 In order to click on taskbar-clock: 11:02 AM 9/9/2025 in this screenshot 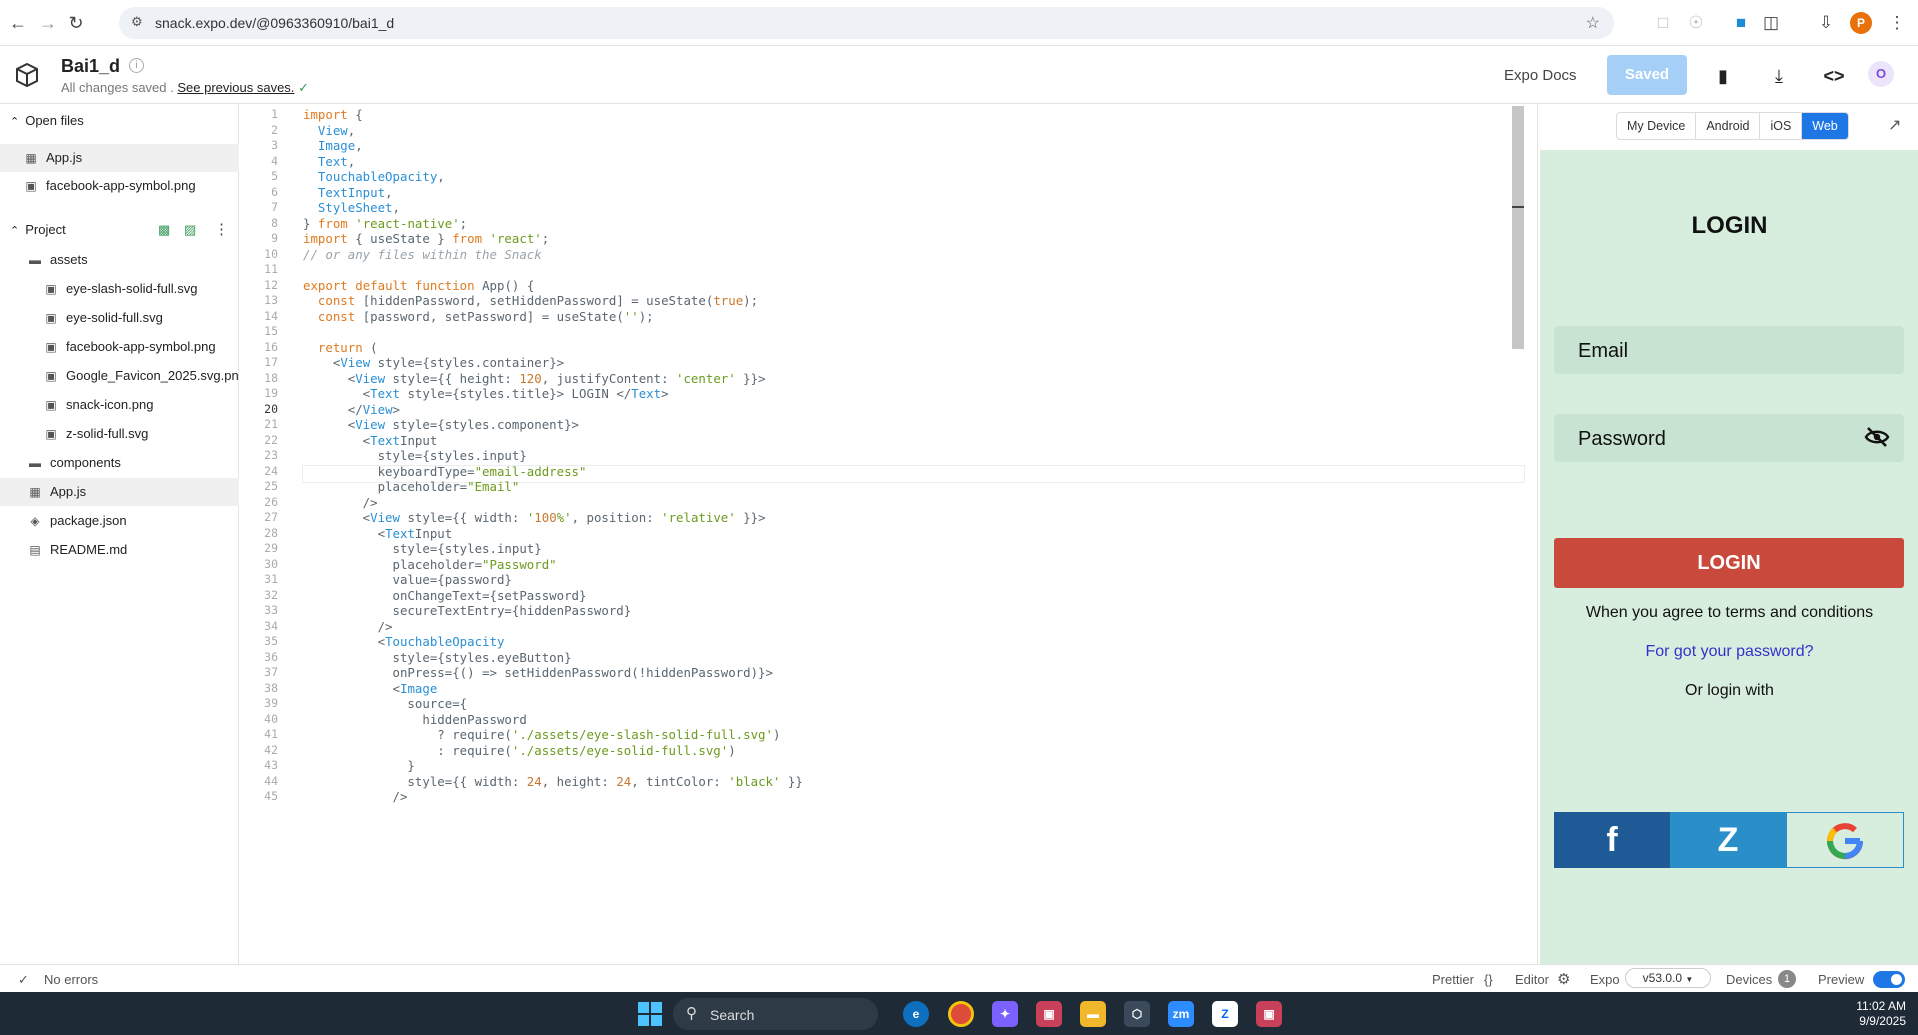, I will do `click(1872, 1014)`.